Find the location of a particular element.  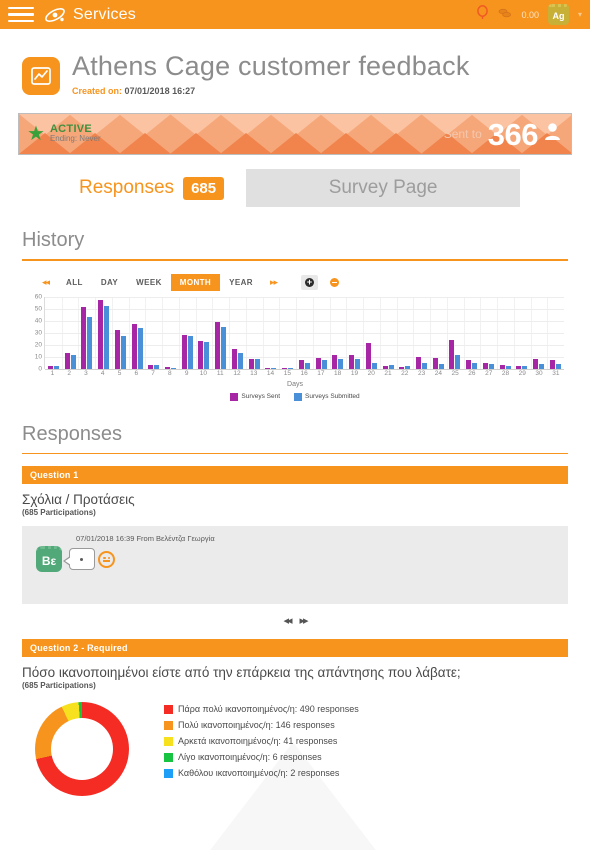

range-year-button: YEAR is located at coordinates (241, 282).